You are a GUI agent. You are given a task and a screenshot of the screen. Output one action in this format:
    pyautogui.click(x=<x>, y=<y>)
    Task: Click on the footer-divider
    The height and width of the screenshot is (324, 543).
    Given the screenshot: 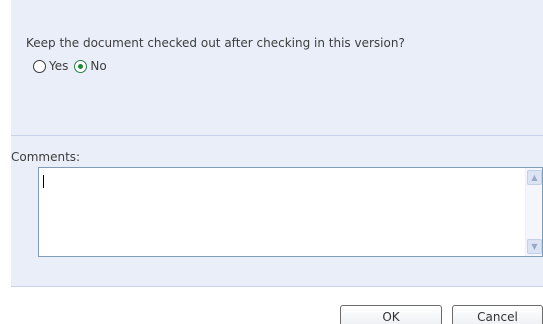 What is the action you would take?
    pyautogui.click(x=277, y=286)
    